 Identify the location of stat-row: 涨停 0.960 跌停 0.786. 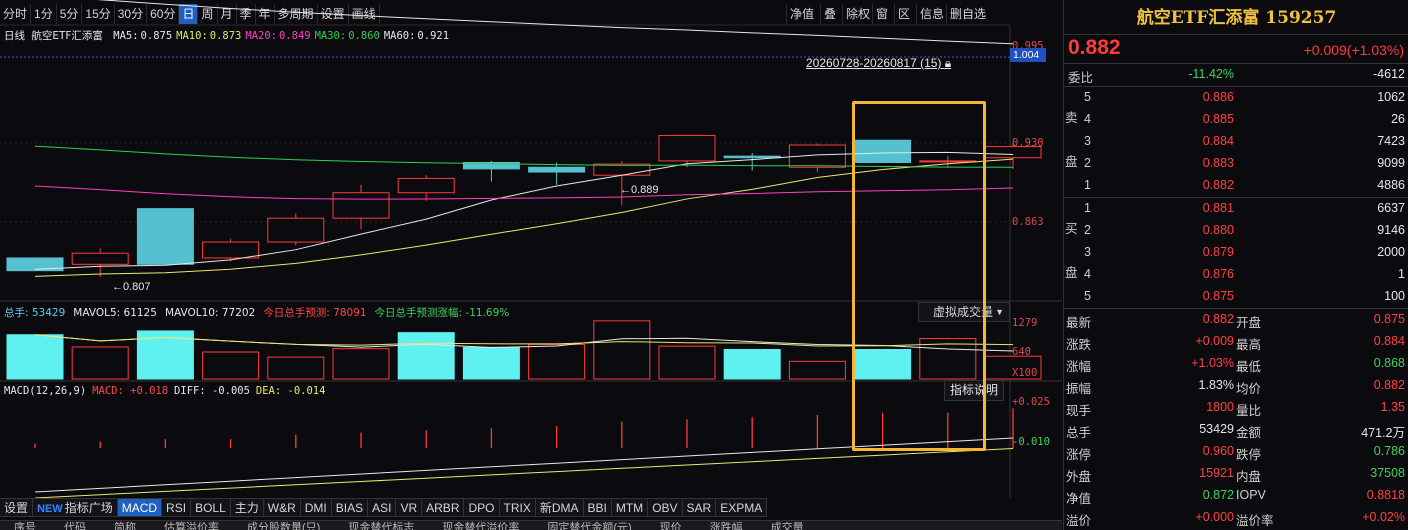
(1236, 452).